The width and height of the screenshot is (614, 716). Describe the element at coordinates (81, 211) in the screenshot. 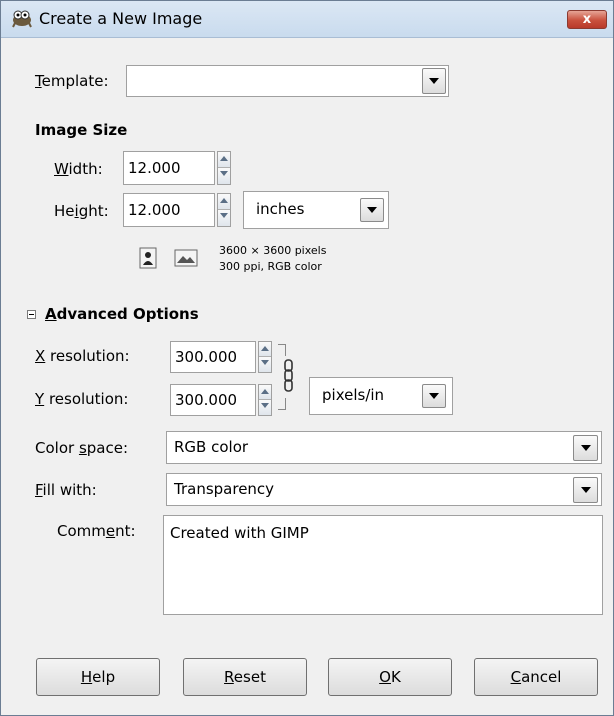

I see `height-label: Height:` at that location.